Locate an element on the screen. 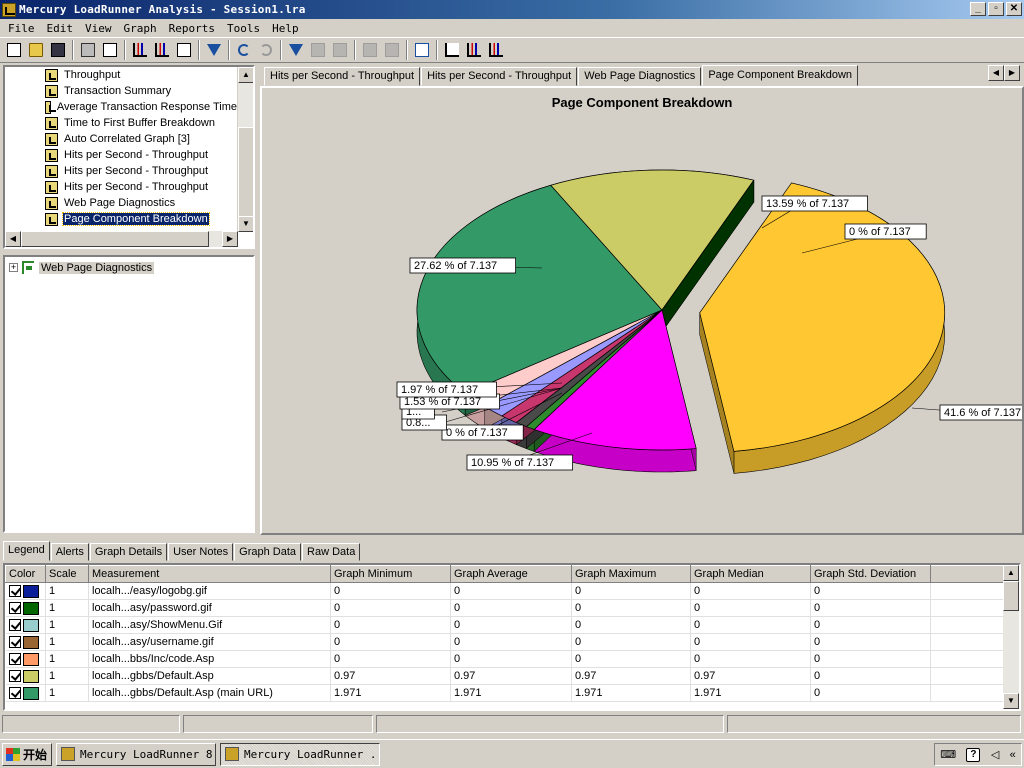 This screenshot has width=1024, height=768. properties-button is located at coordinates (452, 50).